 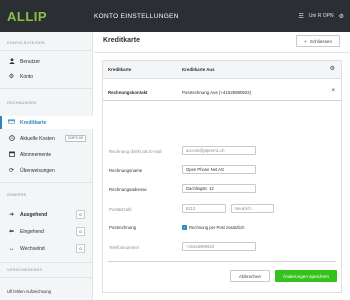 I want to click on billing-contact-label: Rechnungskontakt, so click(x=128, y=92).